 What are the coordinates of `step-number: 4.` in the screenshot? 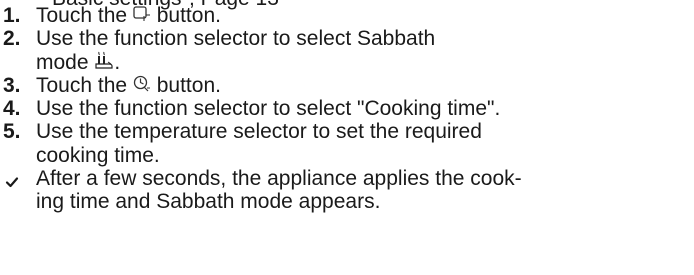 It's located at (12, 109).